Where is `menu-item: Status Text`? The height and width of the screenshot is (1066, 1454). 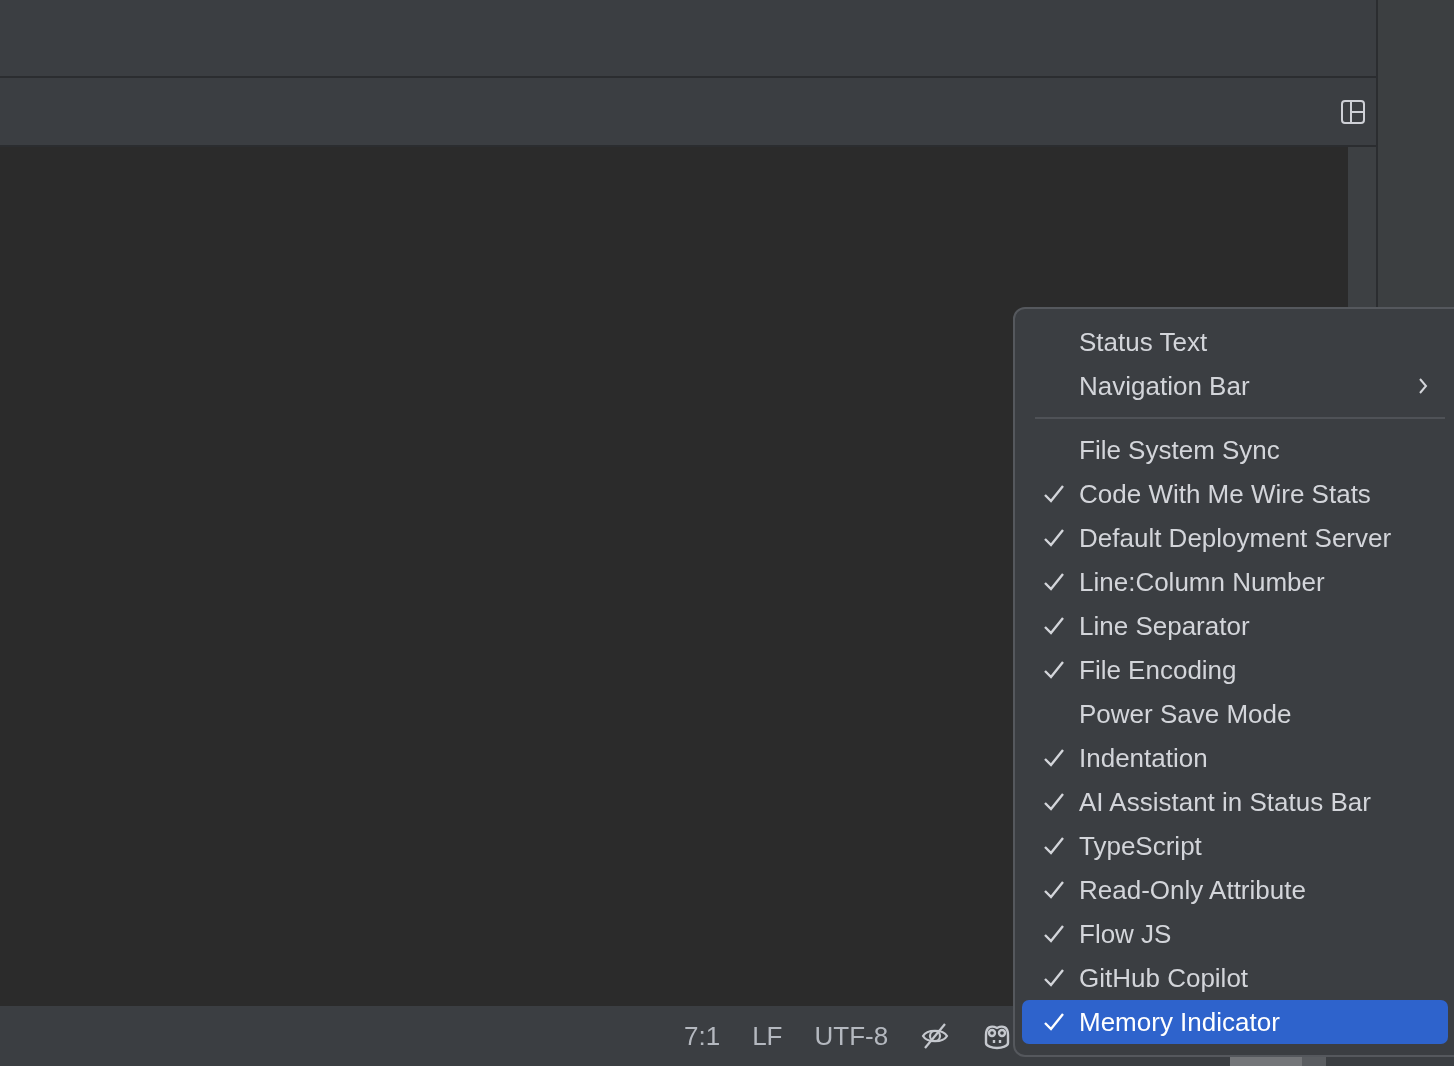 menu-item: Status Text is located at coordinates (1235, 342).